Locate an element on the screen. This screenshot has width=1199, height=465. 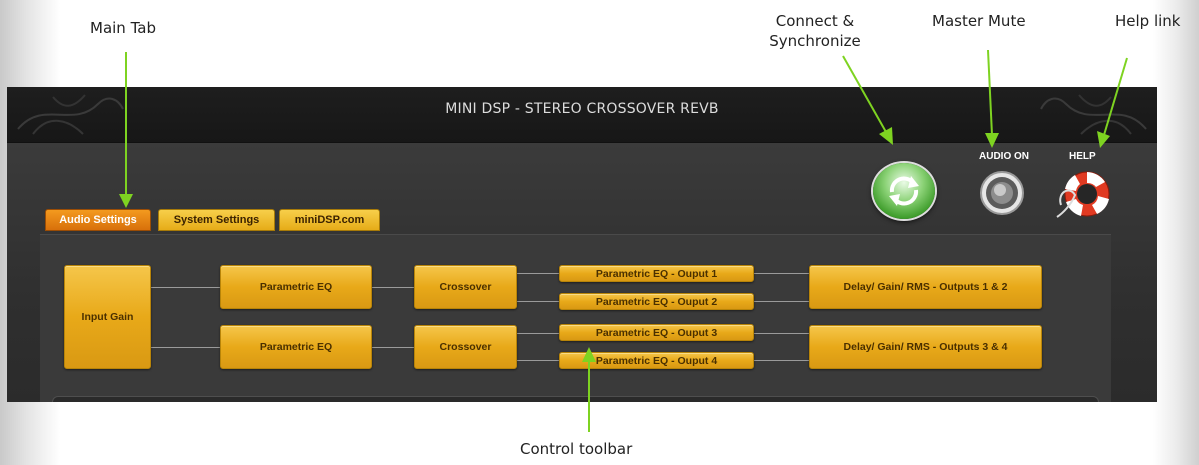
callout-main-tab: Main Tab is located at coordinates (123, 28).